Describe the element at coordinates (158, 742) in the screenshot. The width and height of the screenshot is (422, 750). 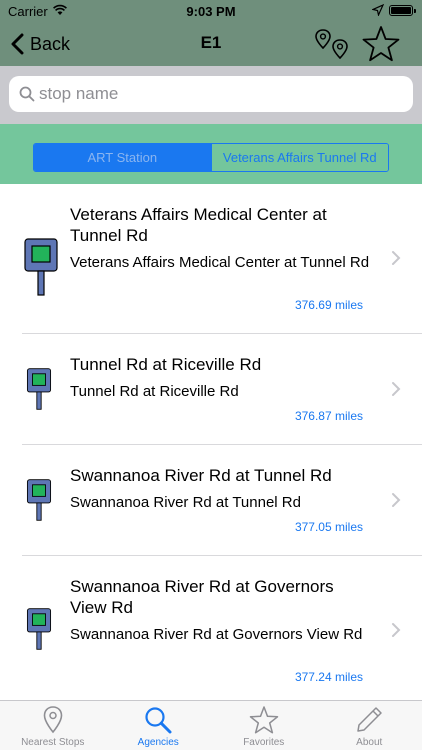
I see `tab-label: Agencies` at that location.